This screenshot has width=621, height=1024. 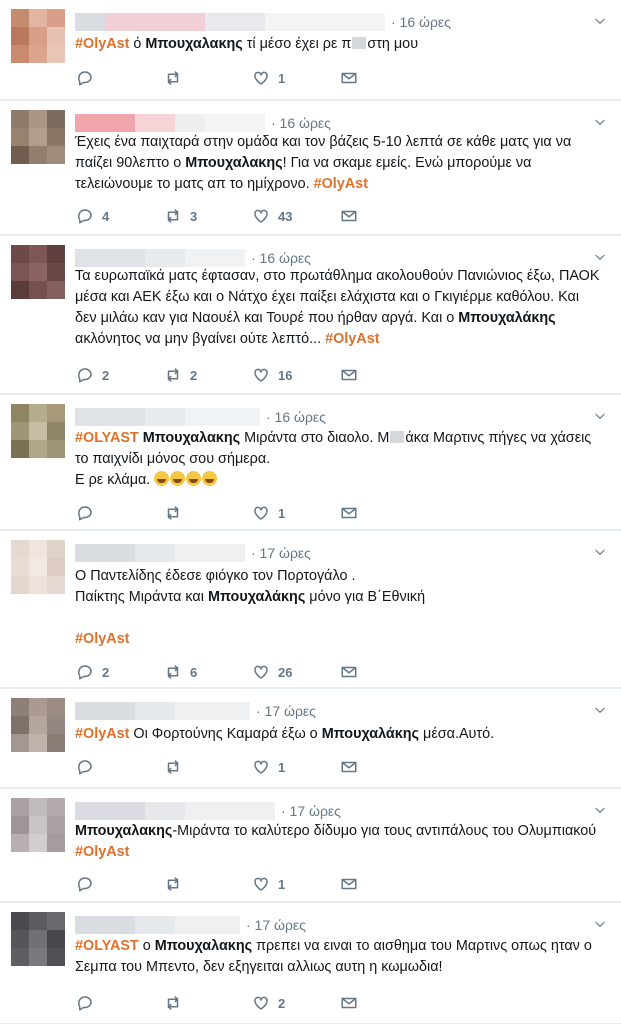 I want to click on tears-of-joy-emoji-icon, so click(x=210, y=478).